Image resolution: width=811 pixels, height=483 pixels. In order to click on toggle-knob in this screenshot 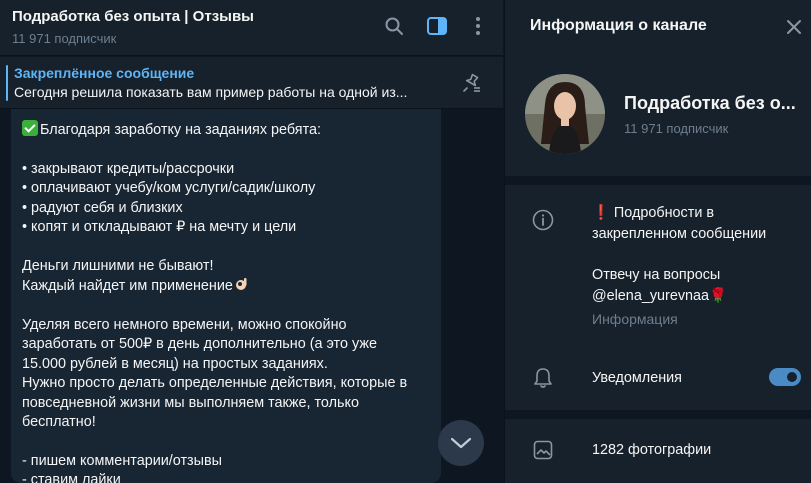, I will do `click(792, 377)`.